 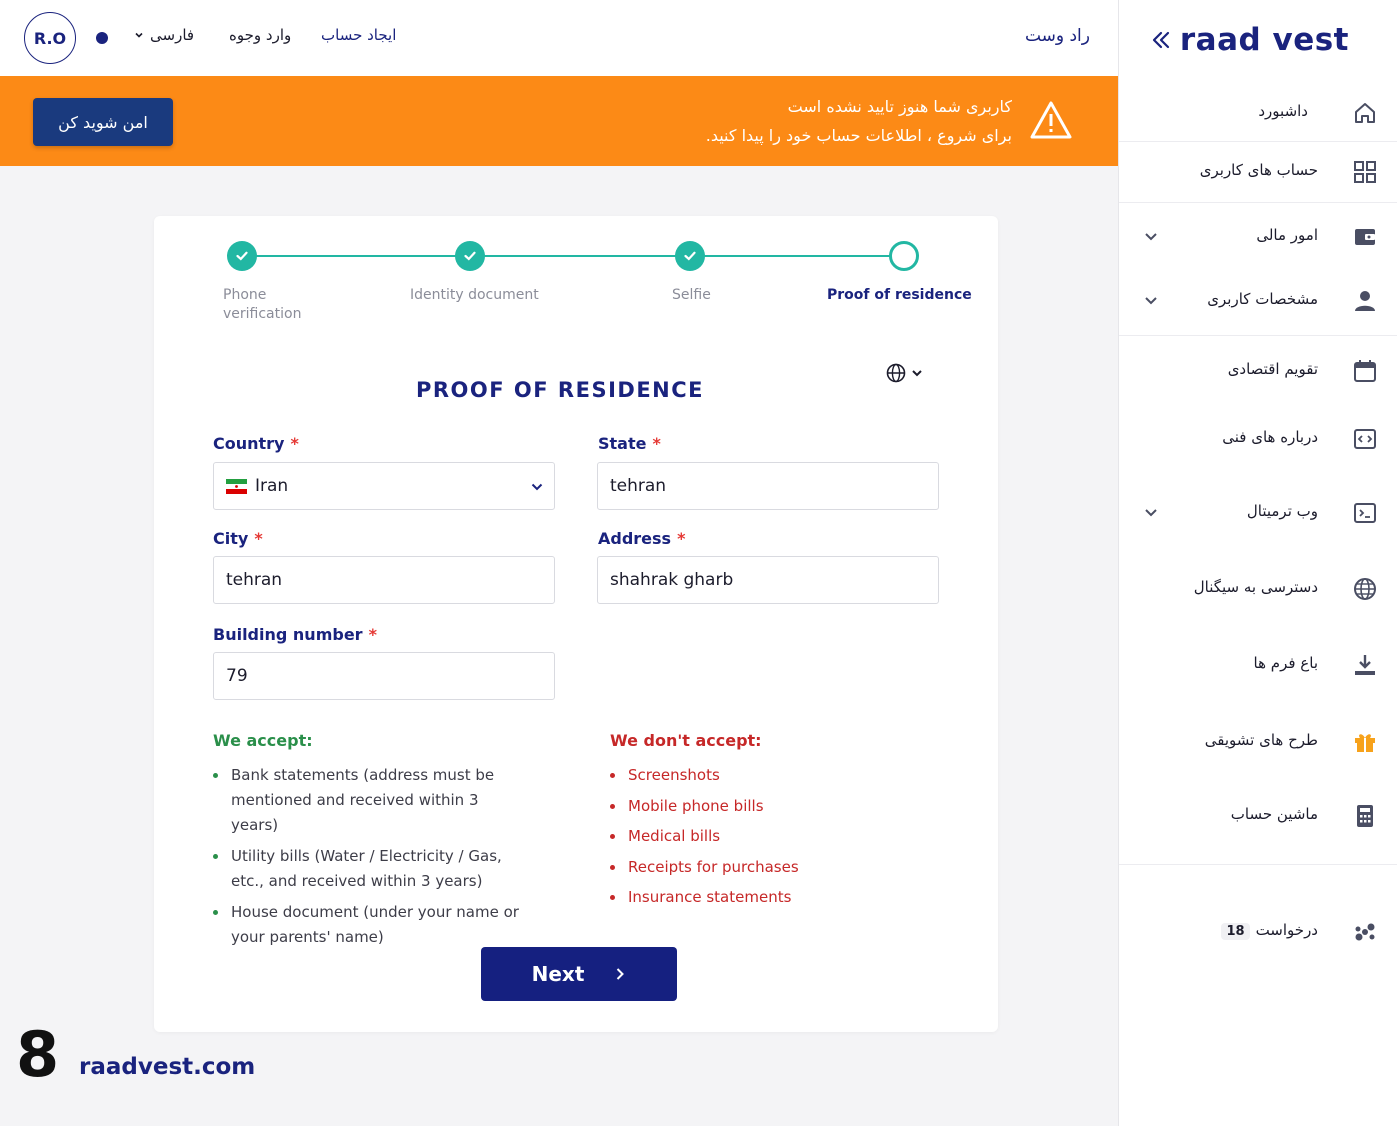 What do you see at coordinates (167, 1067) in the screenshot?
I see `watermark-site: raadvest.com` at bounding box center [167, 1067].